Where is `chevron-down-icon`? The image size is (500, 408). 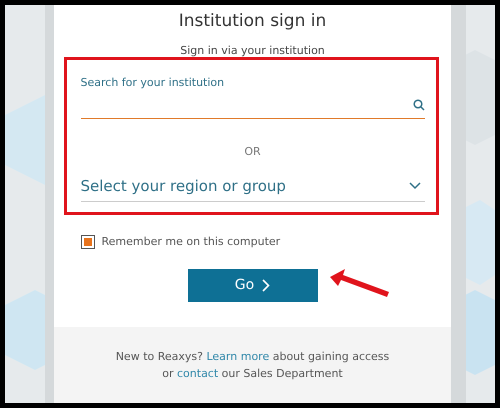 chevron-down-icon is located at coordinates (414, 186).